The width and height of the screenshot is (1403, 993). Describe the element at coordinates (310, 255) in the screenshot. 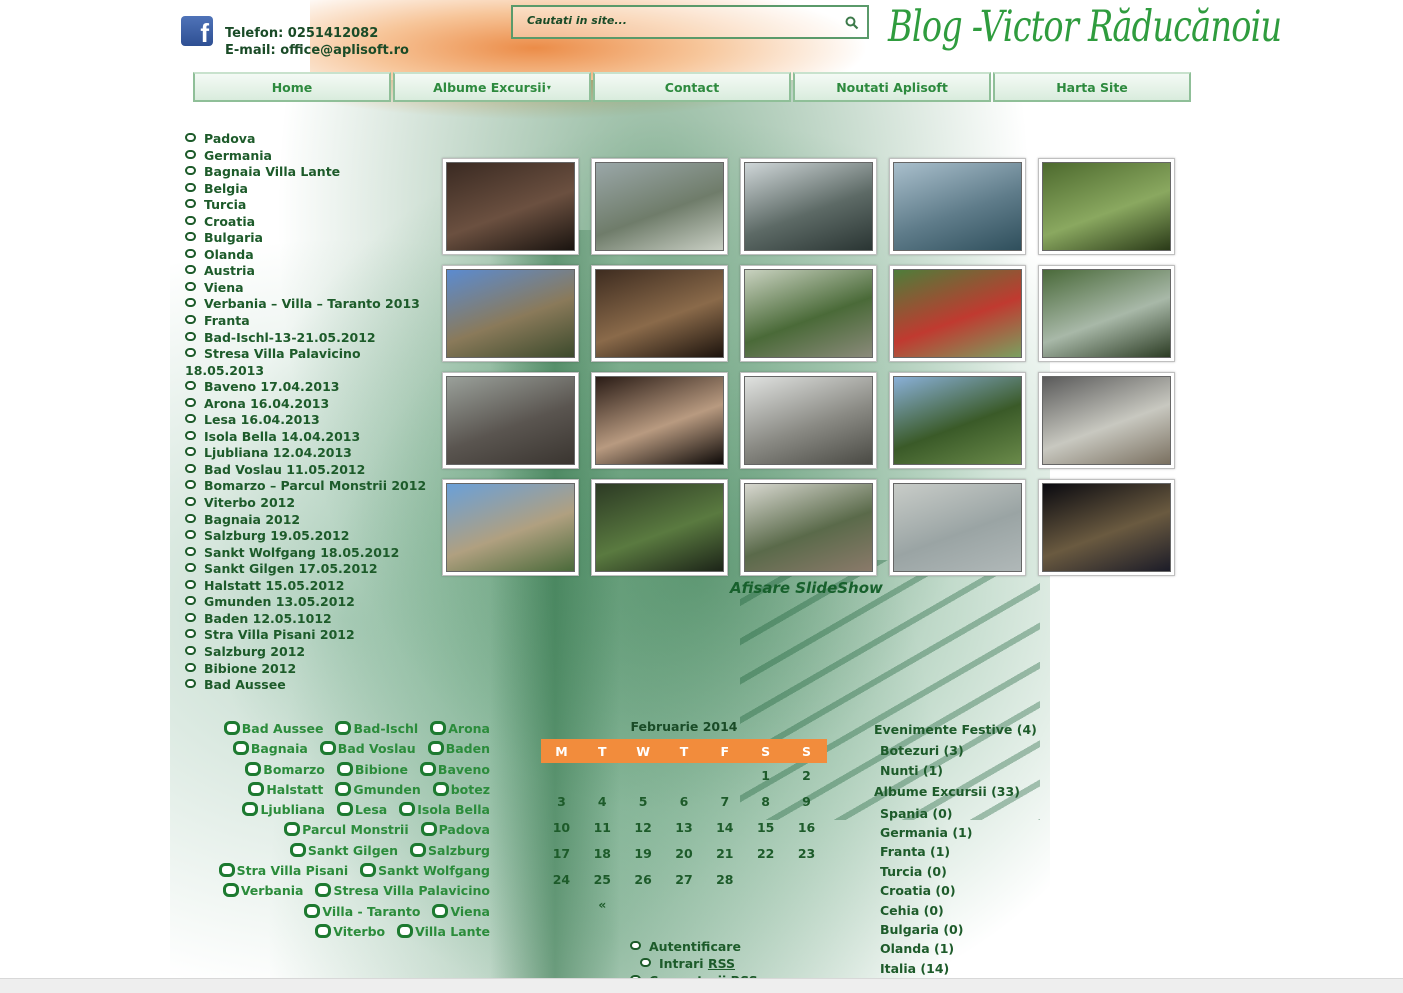

I see `album-list-item: Olanda` at that location.